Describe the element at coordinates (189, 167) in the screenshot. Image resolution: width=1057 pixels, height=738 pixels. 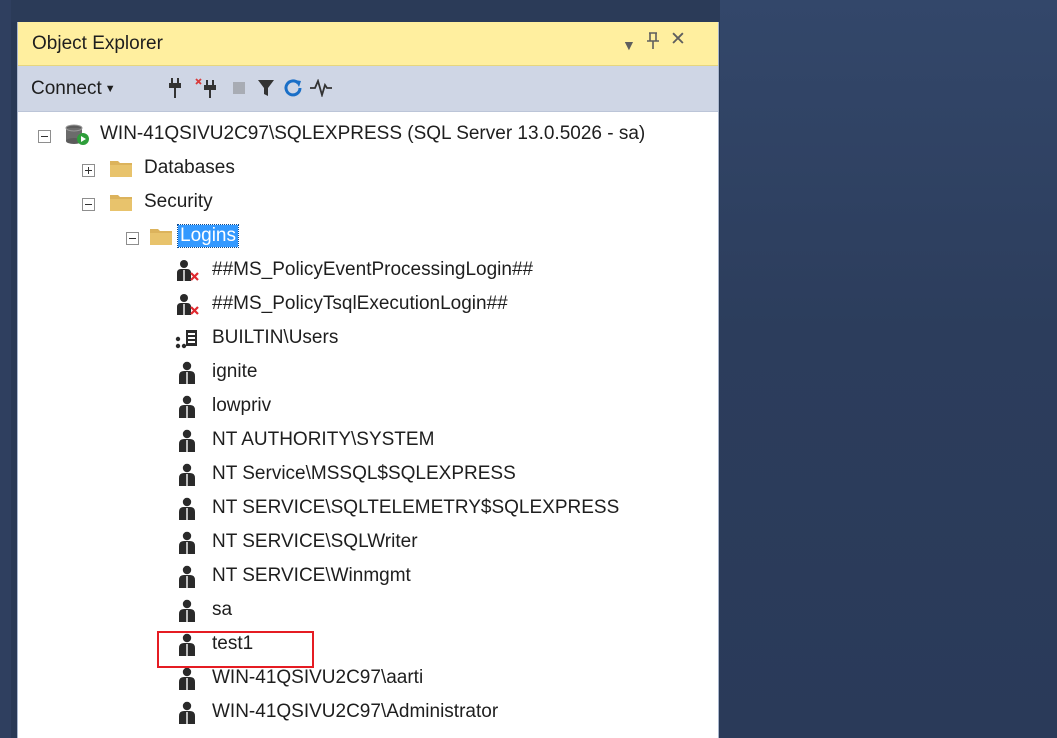
I see `databases-label: Databases` at that location.